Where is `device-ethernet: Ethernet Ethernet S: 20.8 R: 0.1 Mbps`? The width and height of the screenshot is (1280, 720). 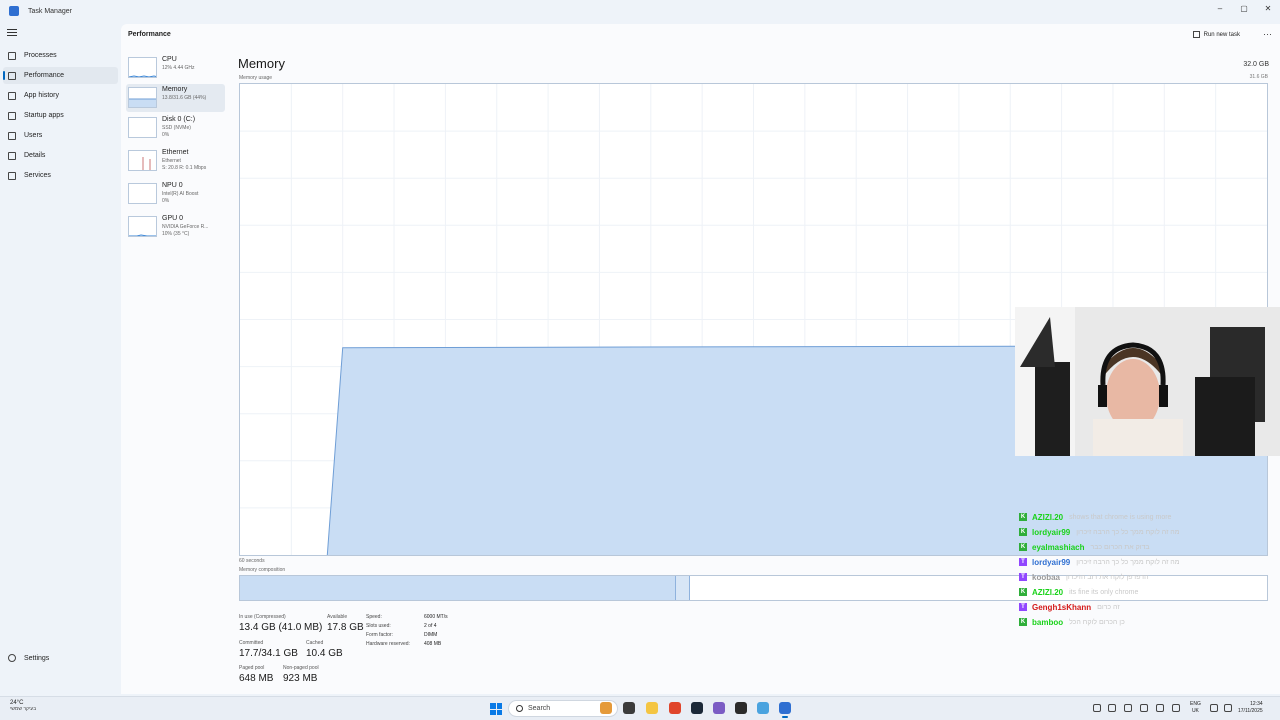
device-ethernet: Ethernet Ethernet S: 20.8 R: 0.1 Mbps is located at coordinates (175, 161).